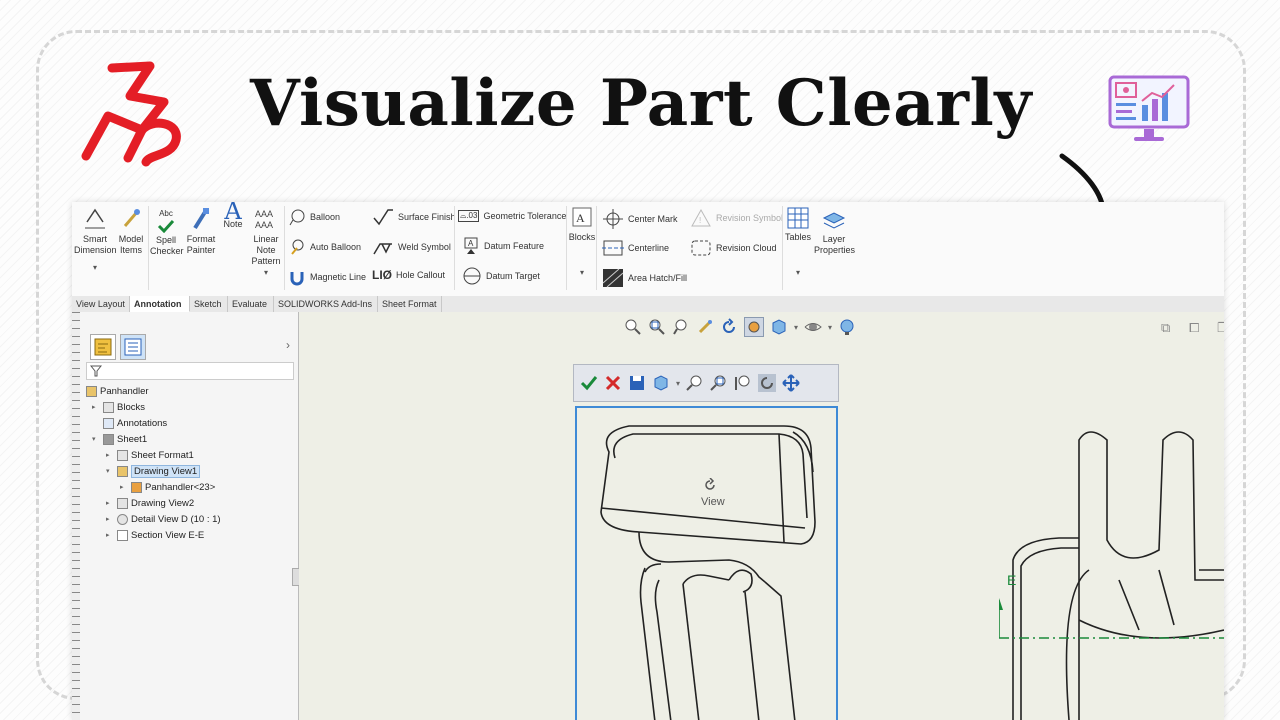 This screenshot has height=720, width=1280. What do you see at coordinates (411, 247) in the screenshot?
I see `weld-symbol-button: Weld Symbol` at bounding box center [411, 247].